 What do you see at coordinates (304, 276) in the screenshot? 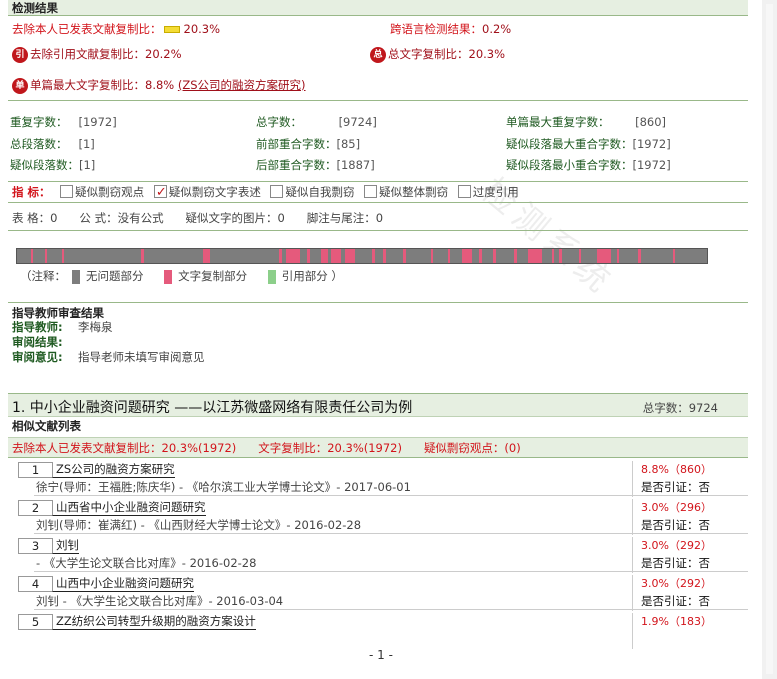
I see `legend-cite: 引用部分` at bounding box center [304, 276].